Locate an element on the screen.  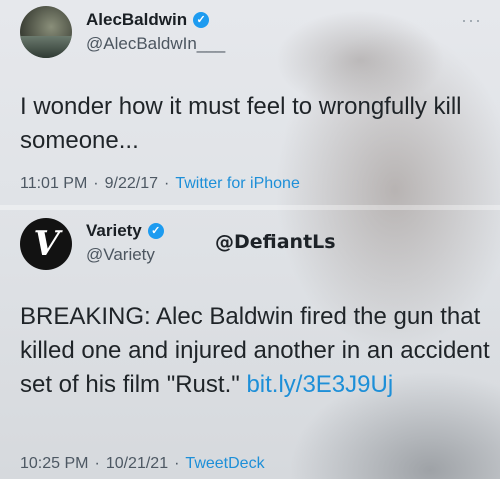
more-icon: ··· is located at coordinates (471, 20).